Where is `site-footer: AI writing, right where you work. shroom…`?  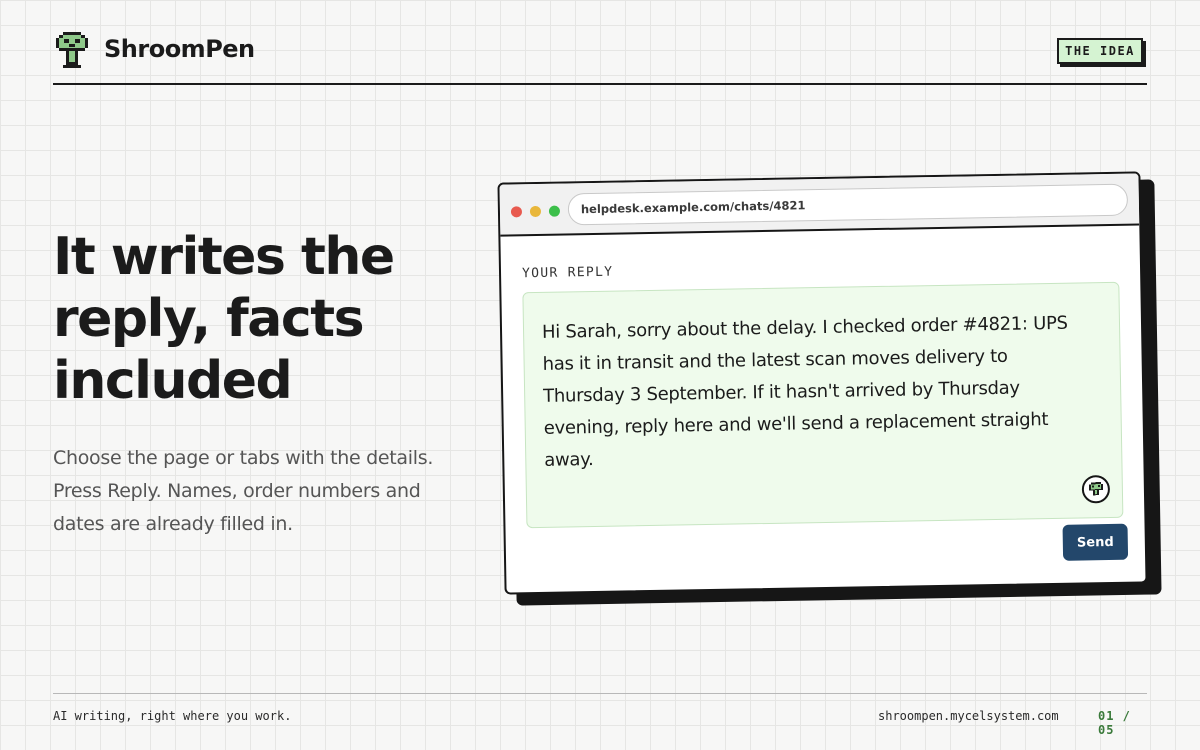 site-footer: AI writing, right where you work. shroom… is located at coordinates (600, 715).